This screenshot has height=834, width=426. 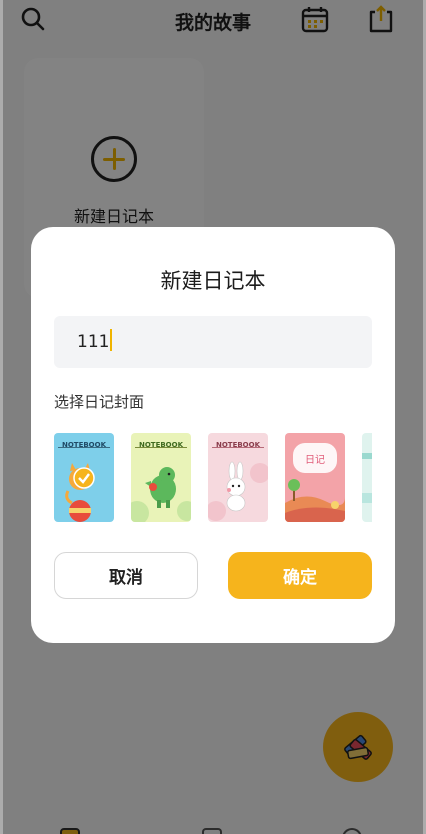 I want to click on cover-list: NOTEBOOK NOTEBOOK NOTEBOOK 日记, so click(x=213, y=478).